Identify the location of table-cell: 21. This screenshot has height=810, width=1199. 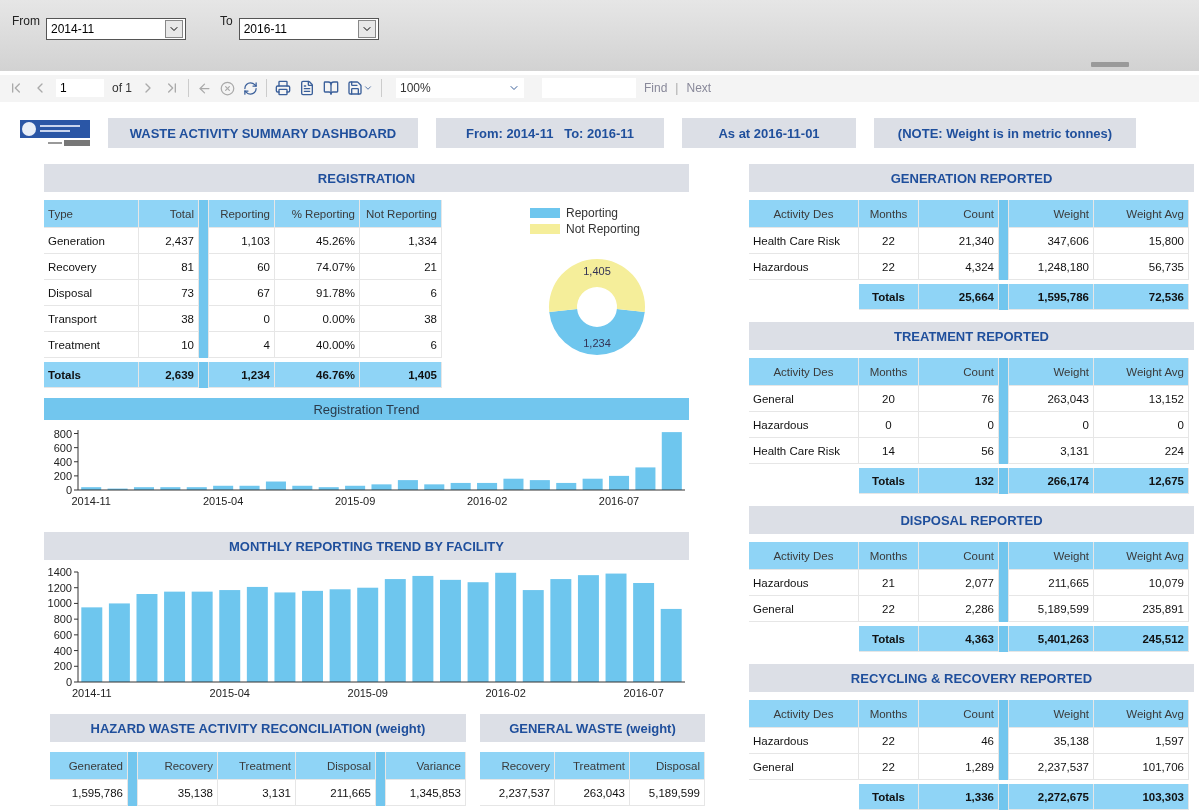
(401, 267).